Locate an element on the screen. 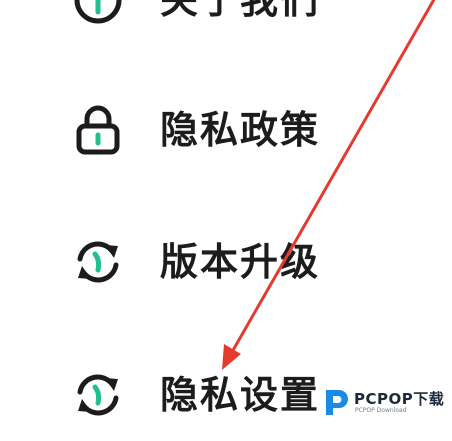 This screenshot has width=452, height=441. watermark-subtext: PCPOP Download is located at coordinates (381, 410).